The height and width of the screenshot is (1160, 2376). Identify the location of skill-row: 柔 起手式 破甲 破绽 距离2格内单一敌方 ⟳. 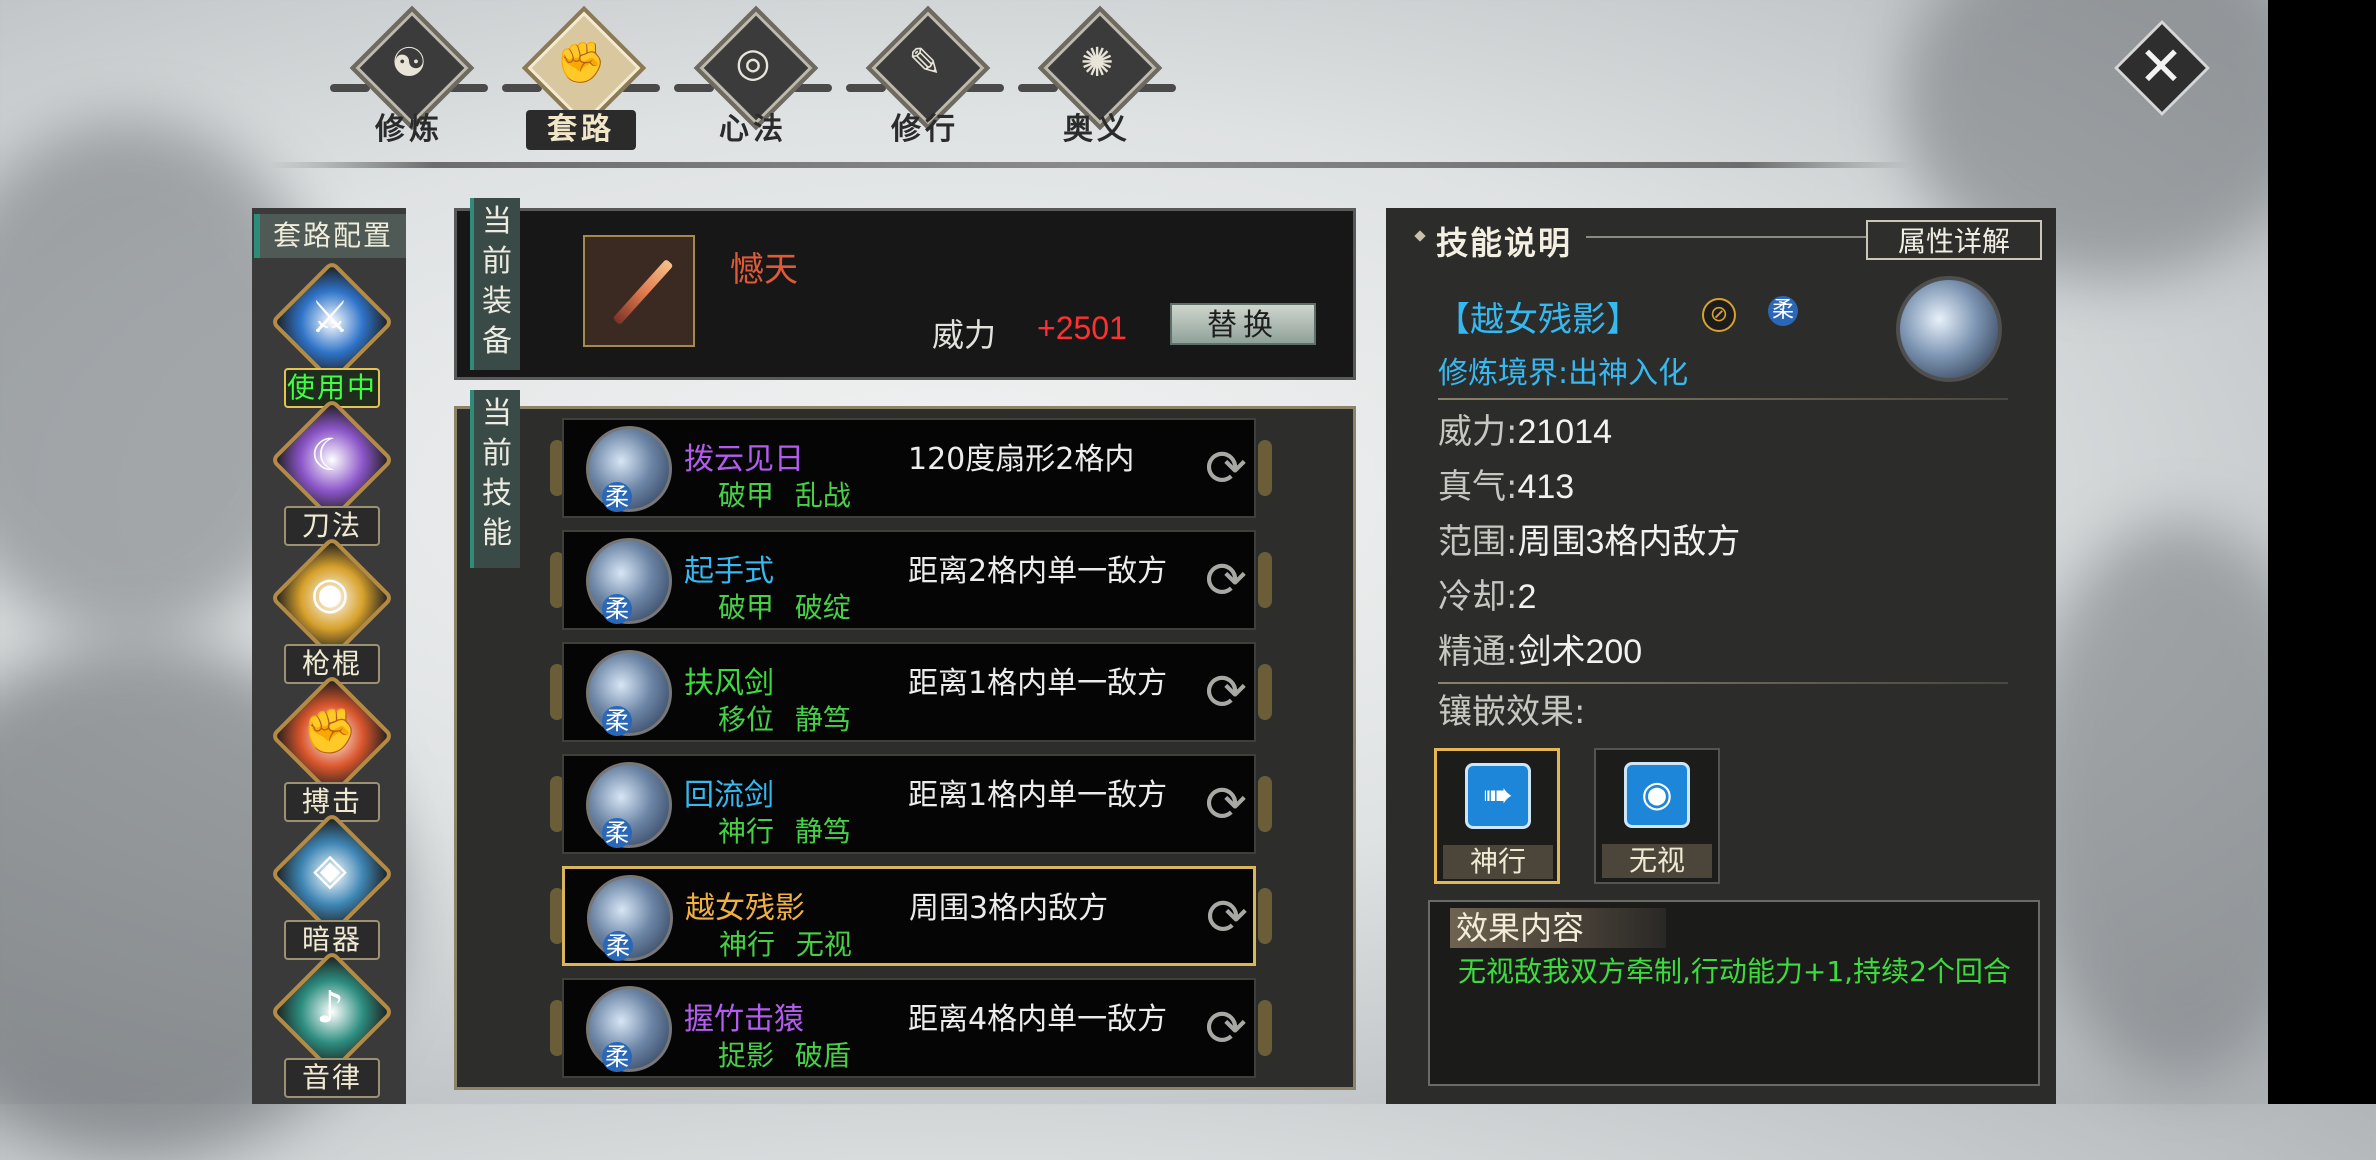
(909, 580).